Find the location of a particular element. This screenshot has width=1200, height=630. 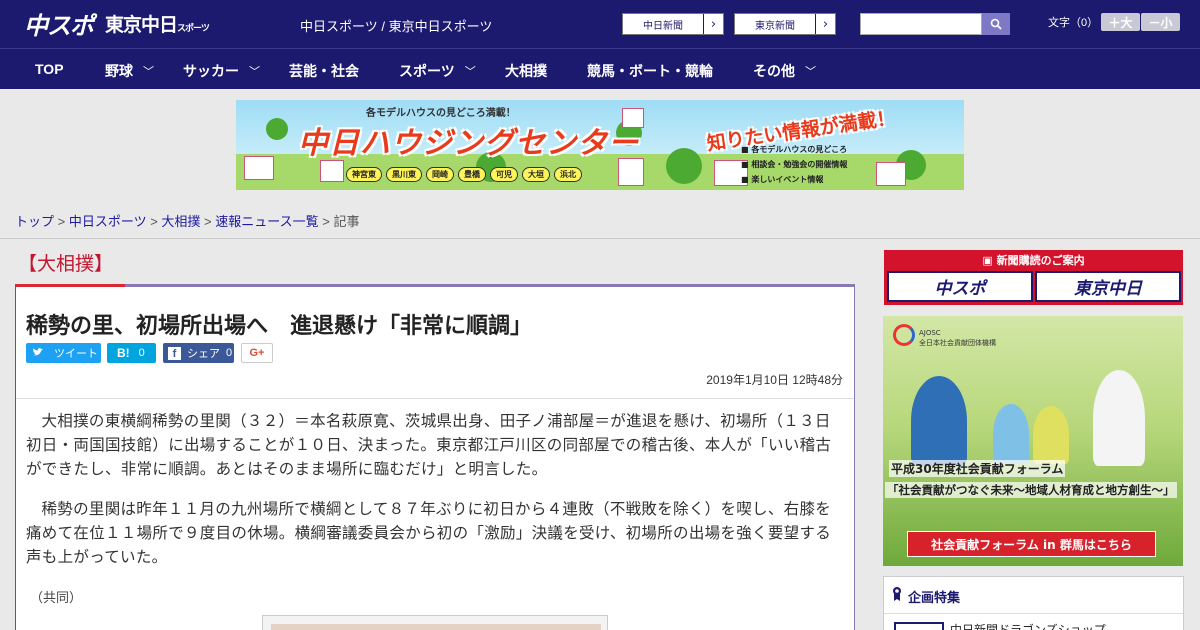

nav-entertainment: 芸能・社会 is located at coordinates (324, 71).